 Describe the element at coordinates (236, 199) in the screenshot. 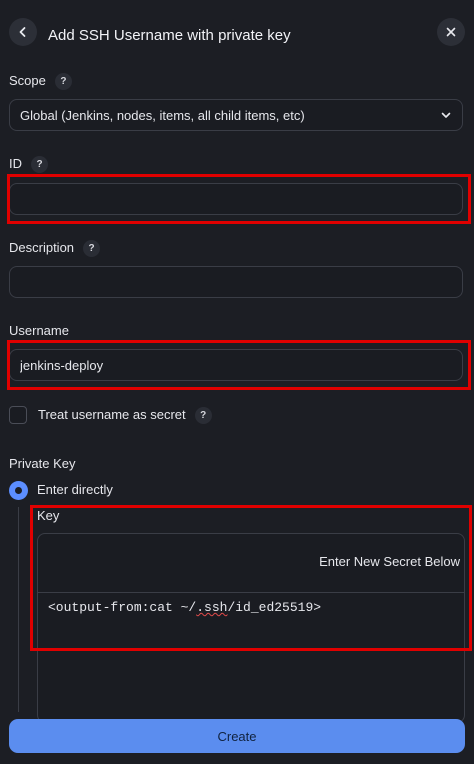

I see `id-input` at that location.